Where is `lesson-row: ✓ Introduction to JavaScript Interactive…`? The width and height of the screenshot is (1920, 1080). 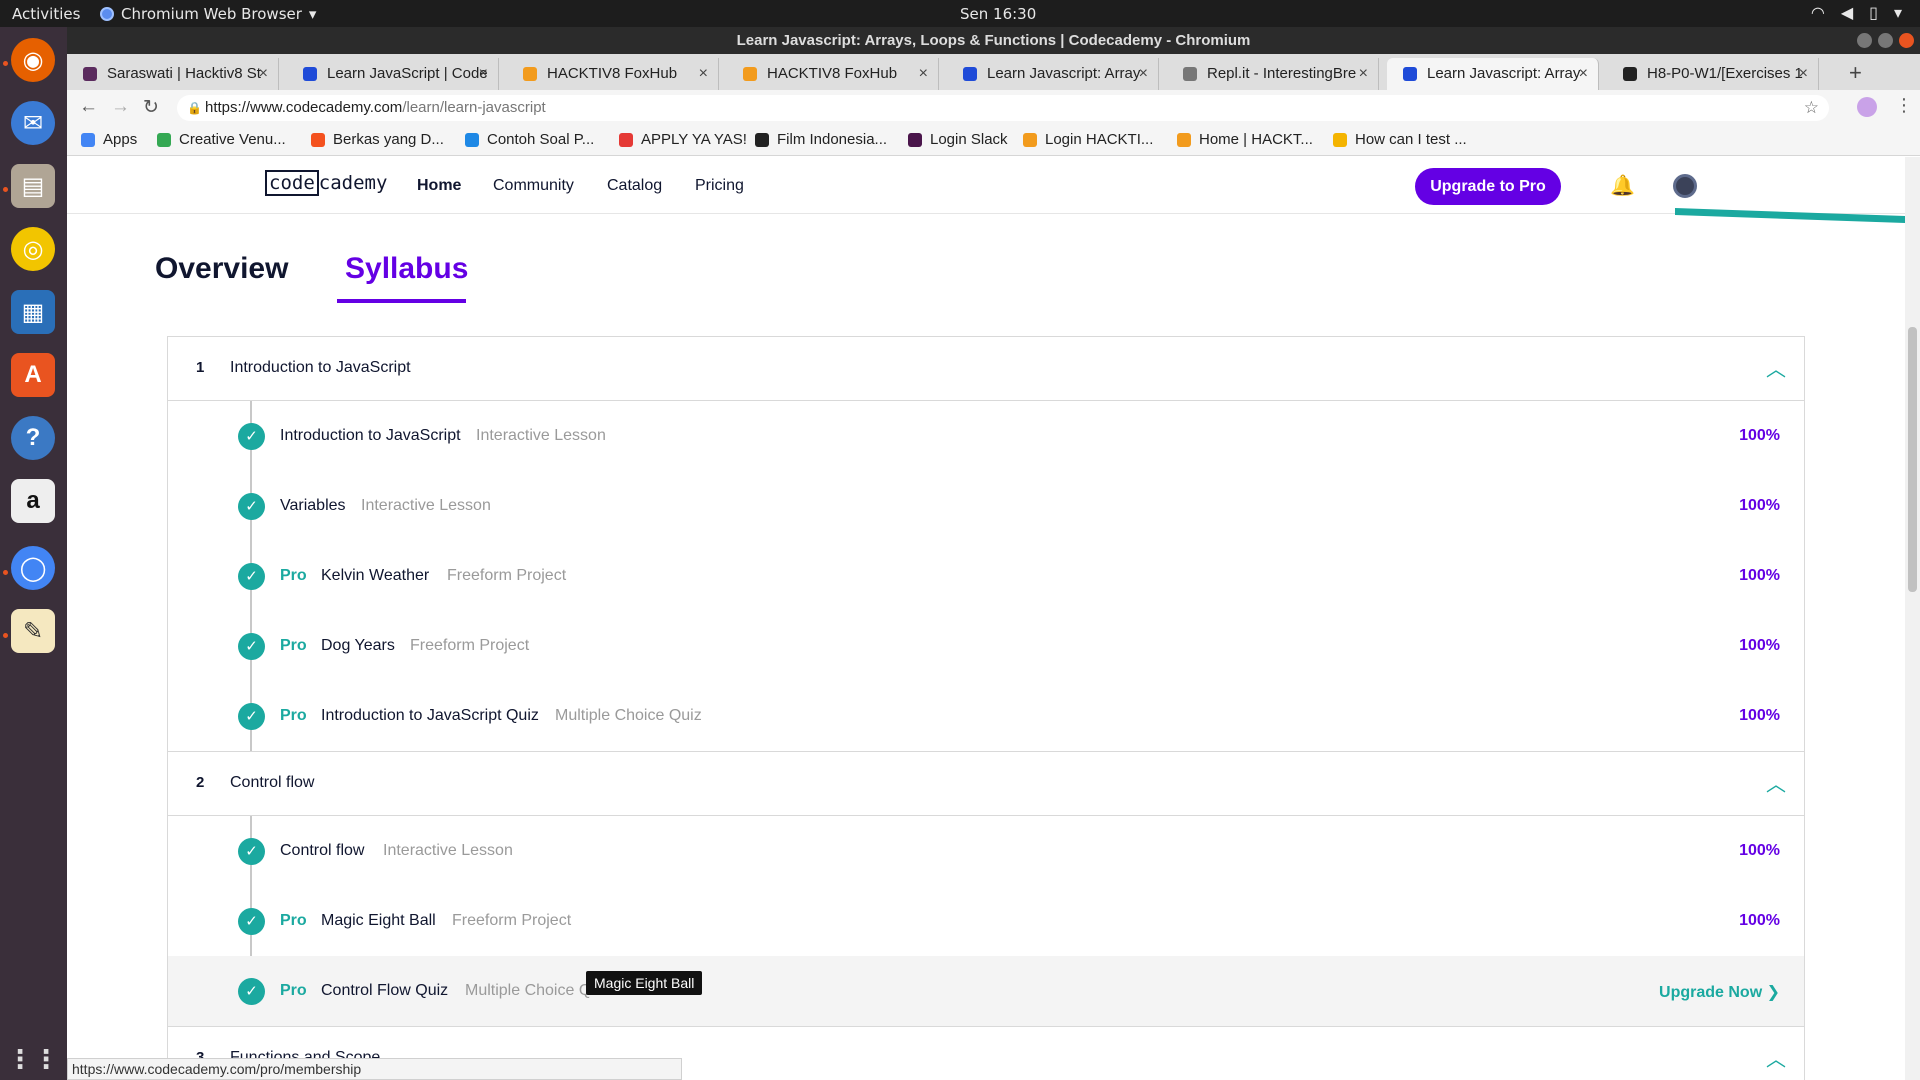
lesson-row: ✓ Introduction to JavaScript Interactive… is located at coordinates (986, 436).